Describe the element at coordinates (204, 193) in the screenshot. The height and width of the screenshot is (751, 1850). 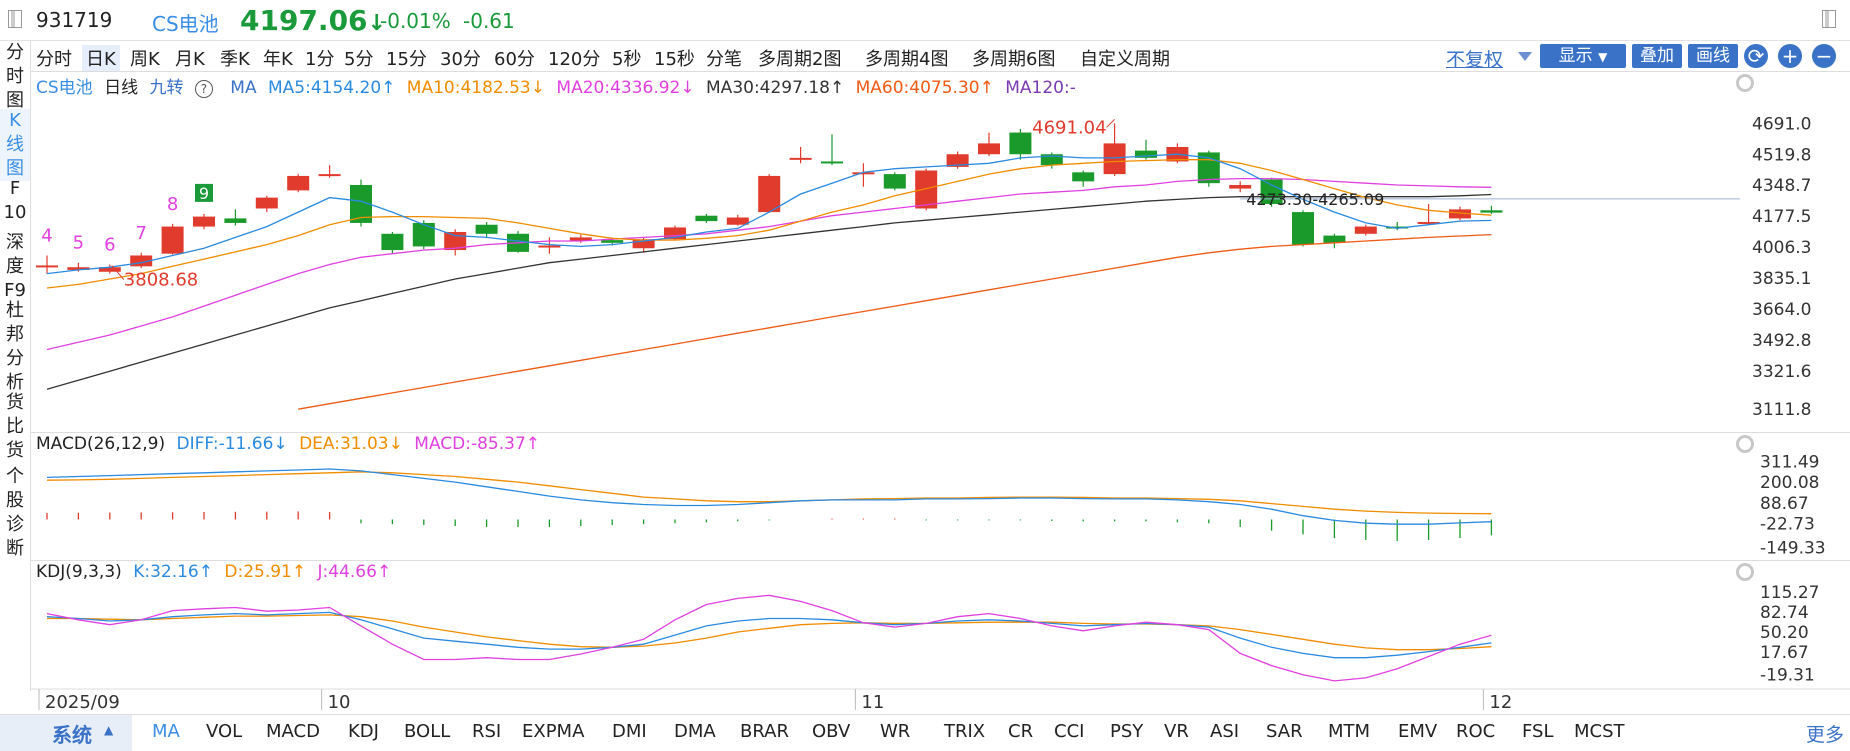
I see `td-count-label: 9` at that location.